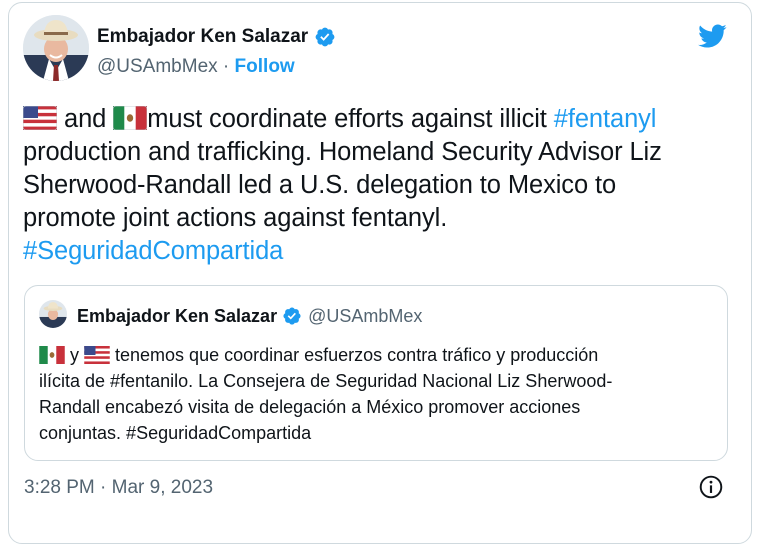  Describe the element at coordinates (711, 487) in the screenshot. I see `info-icon` at that location.